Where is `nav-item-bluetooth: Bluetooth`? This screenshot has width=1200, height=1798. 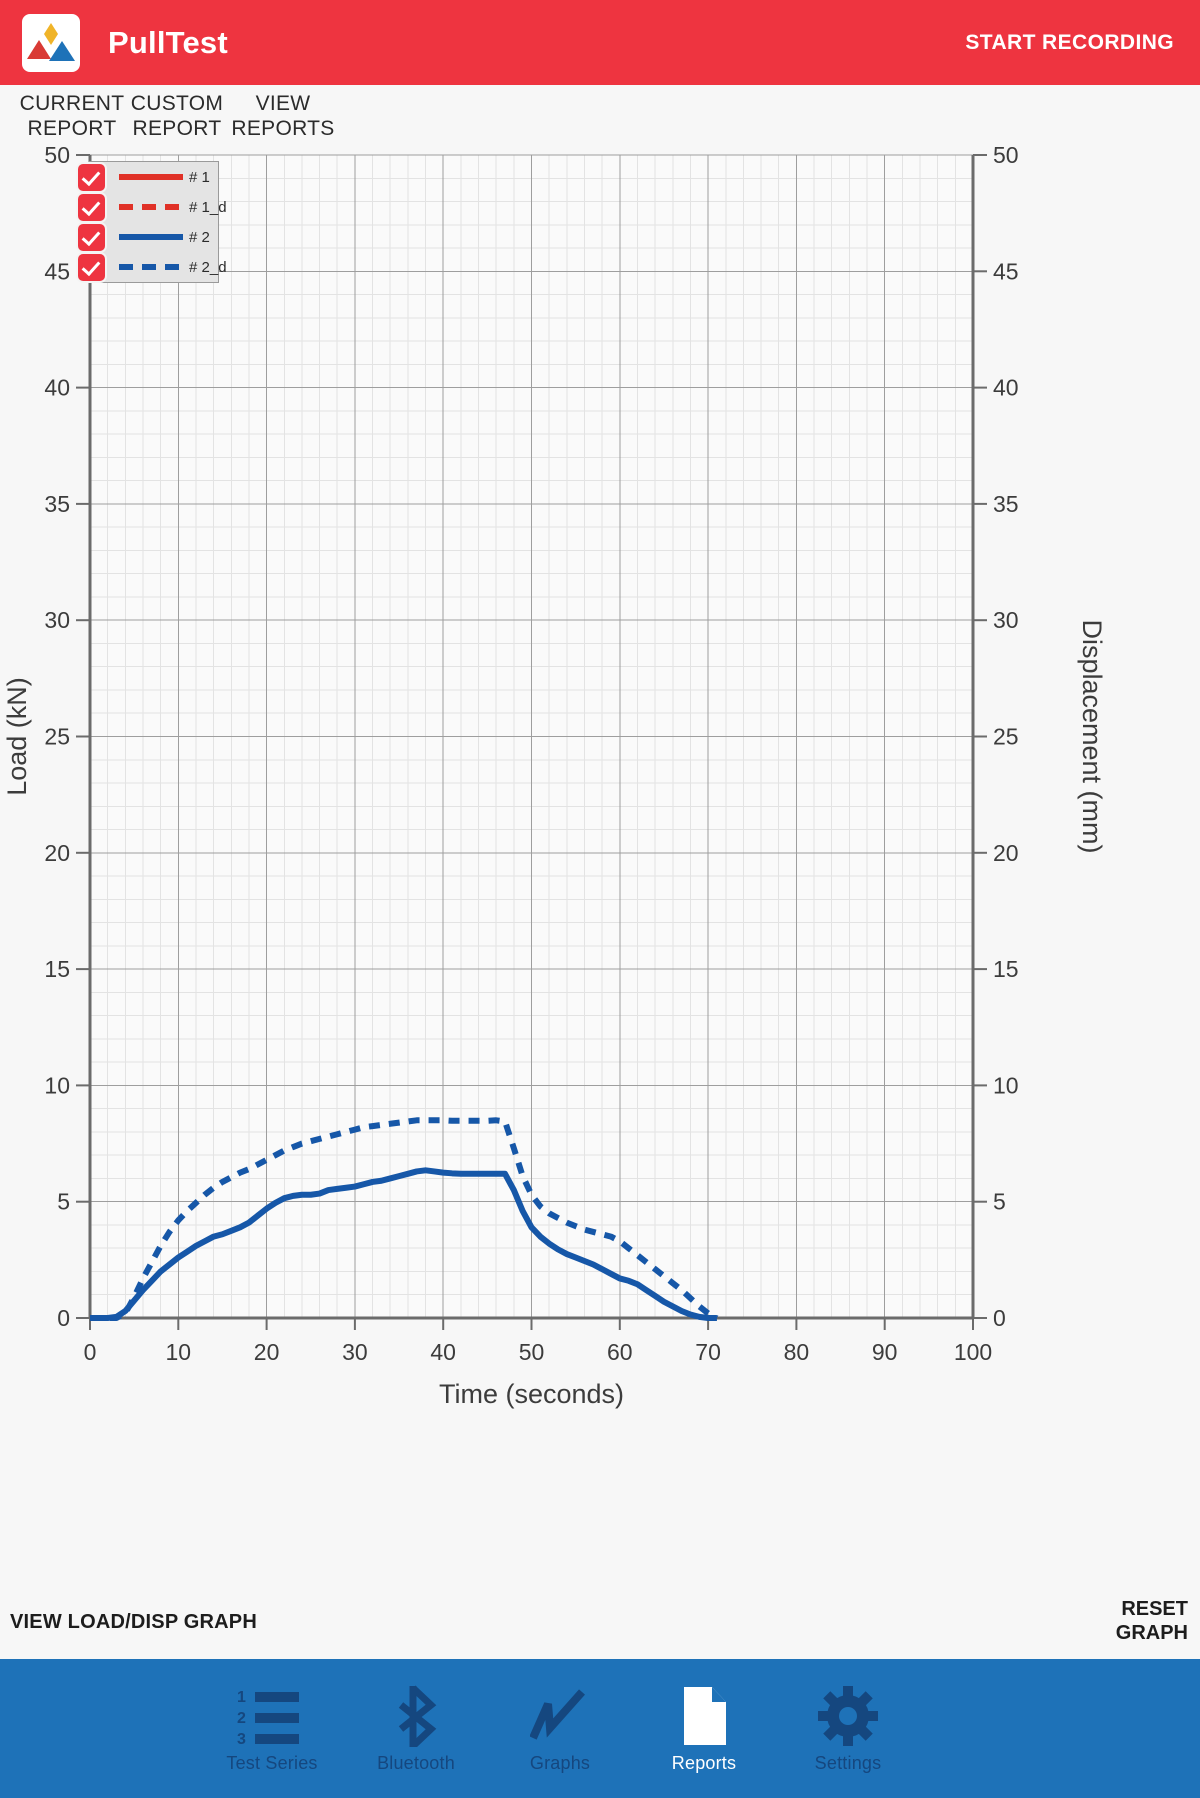 nav-item-bluetooth: Bluetooth is located at coordinates (416, 1728).